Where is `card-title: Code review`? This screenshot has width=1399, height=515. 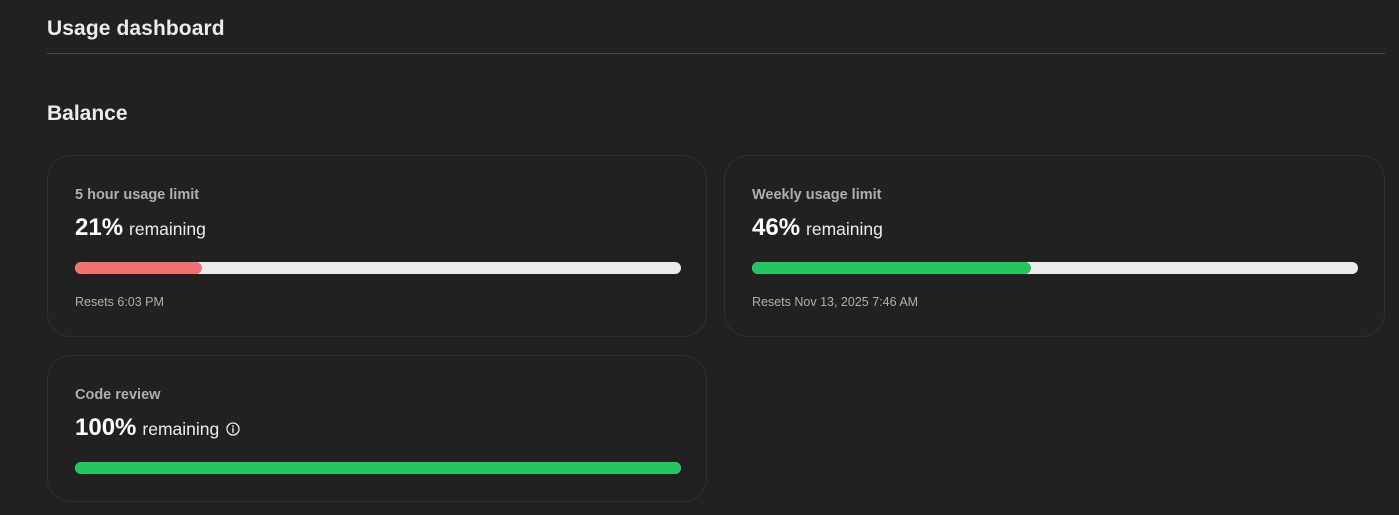
card-title: Code review is located at coordinates (118, 395).